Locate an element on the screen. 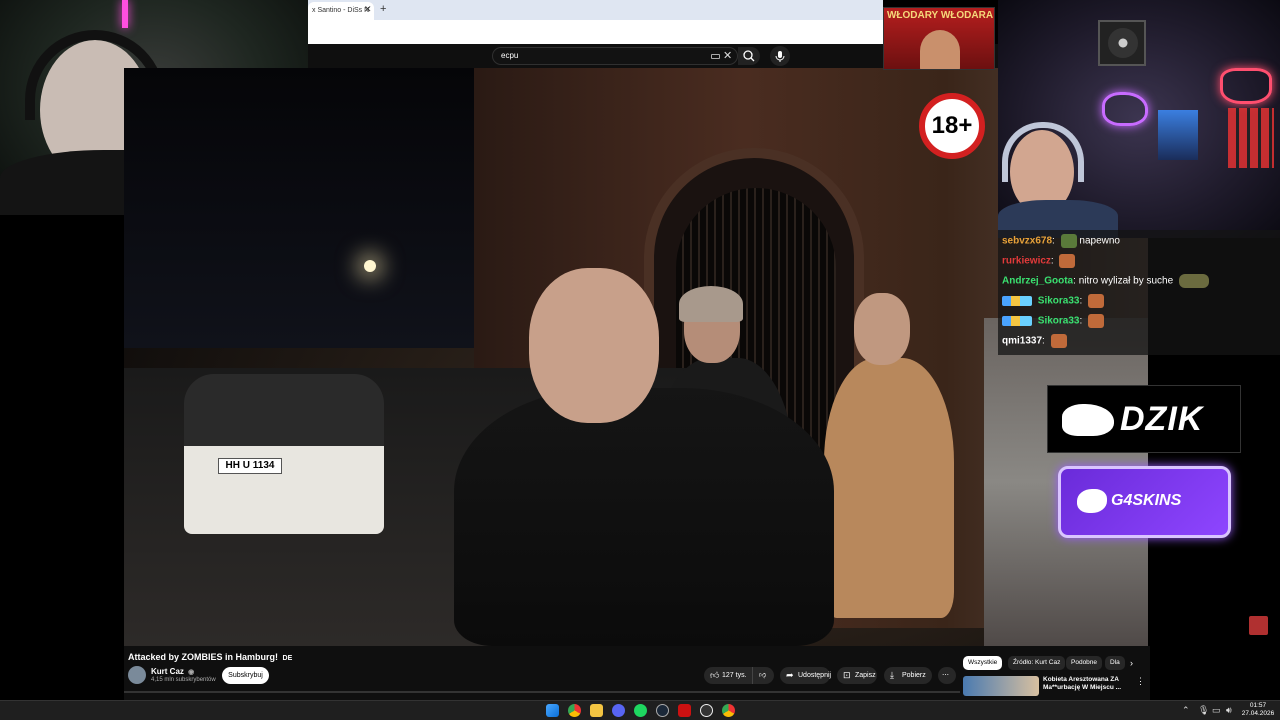 The image size is (1280, 720). neon-bull-sign is located at coordinates (1246, 86).